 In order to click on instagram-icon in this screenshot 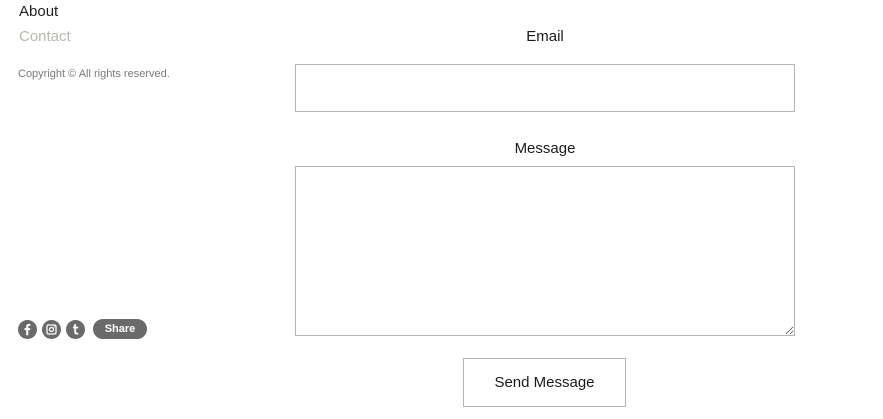, I will do `click(51, 329)`.